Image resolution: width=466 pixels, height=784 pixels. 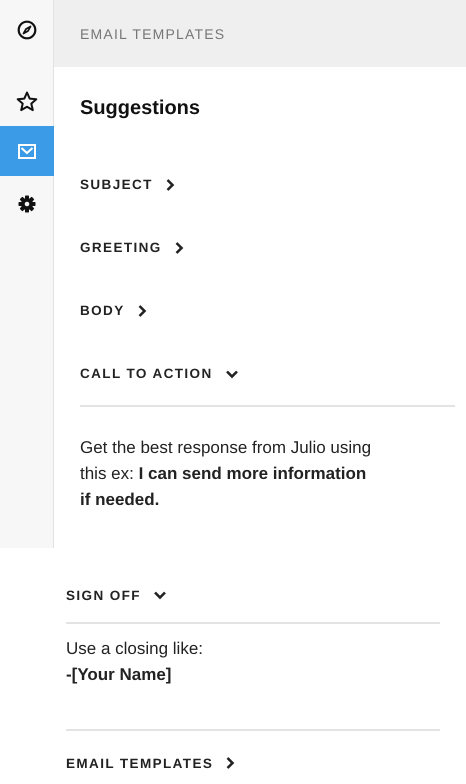 What do you see at coordinates (27, 151) in the screenshot?
I see `envelope-icon` at bounding box center [27, 151].